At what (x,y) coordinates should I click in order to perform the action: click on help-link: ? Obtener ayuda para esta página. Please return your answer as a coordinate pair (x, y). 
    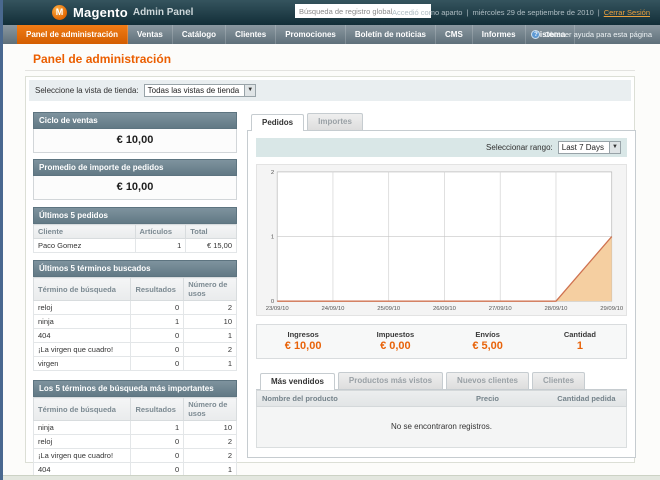
    Looking at the image, I should click on (591, 34).